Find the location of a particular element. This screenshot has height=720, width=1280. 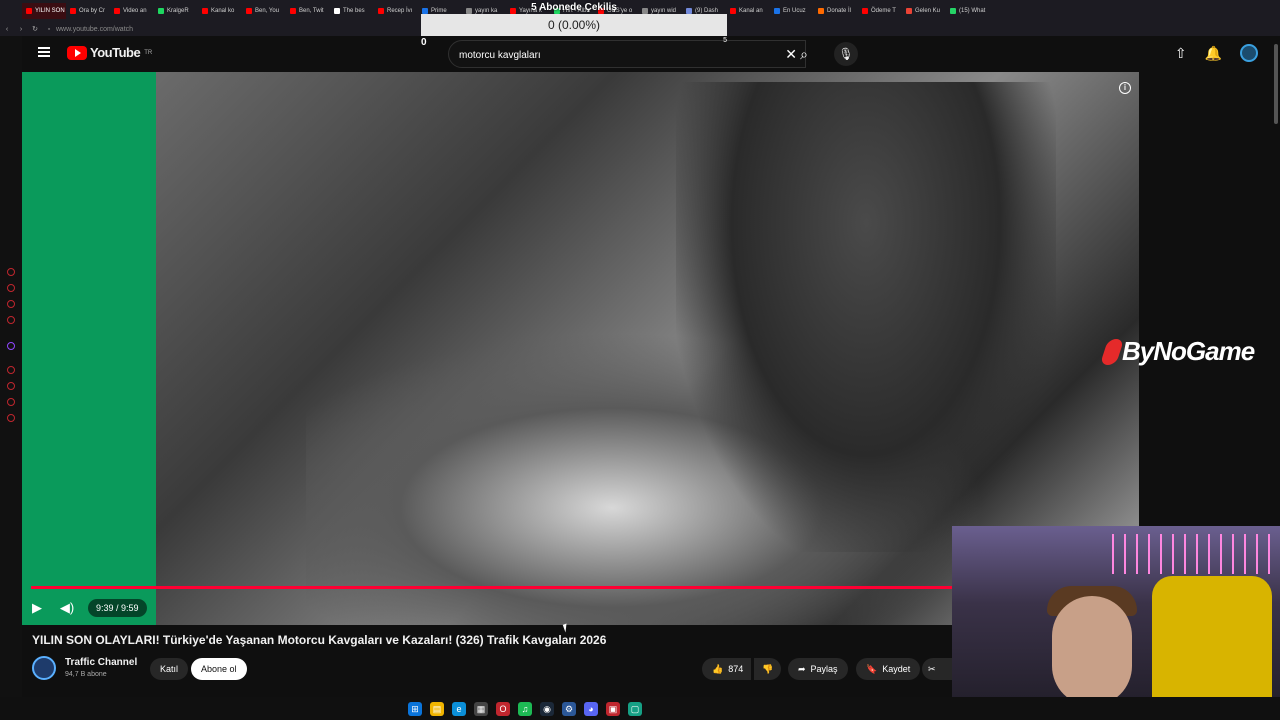

browser-sidebar is located at coordinates (11, 378).